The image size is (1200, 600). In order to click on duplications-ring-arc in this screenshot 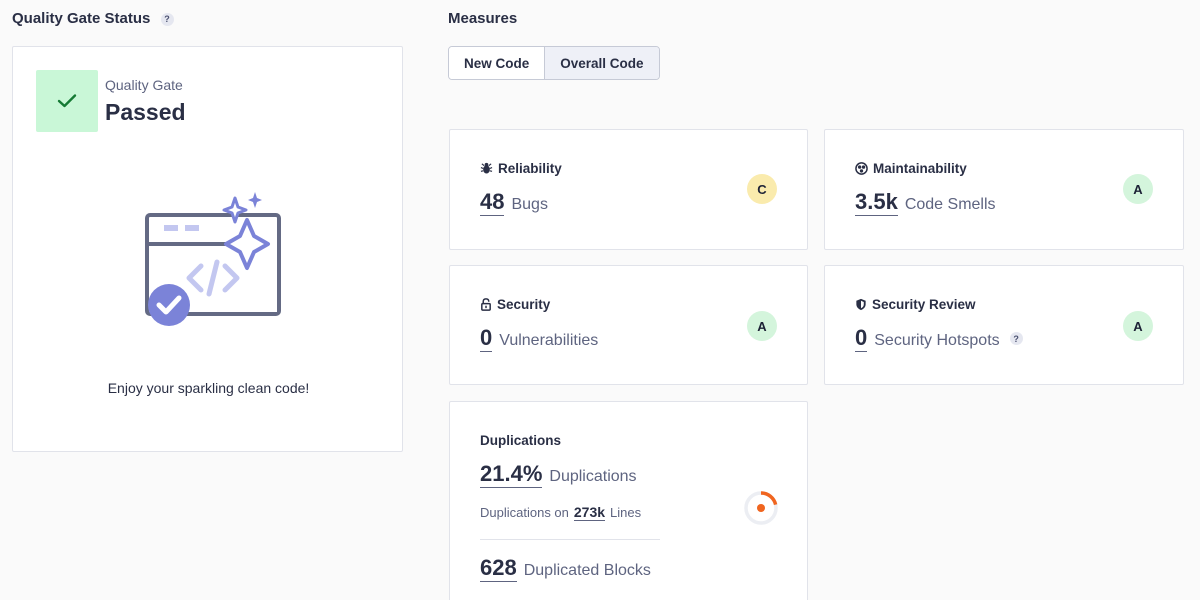, I will do `click(769, 498)`.